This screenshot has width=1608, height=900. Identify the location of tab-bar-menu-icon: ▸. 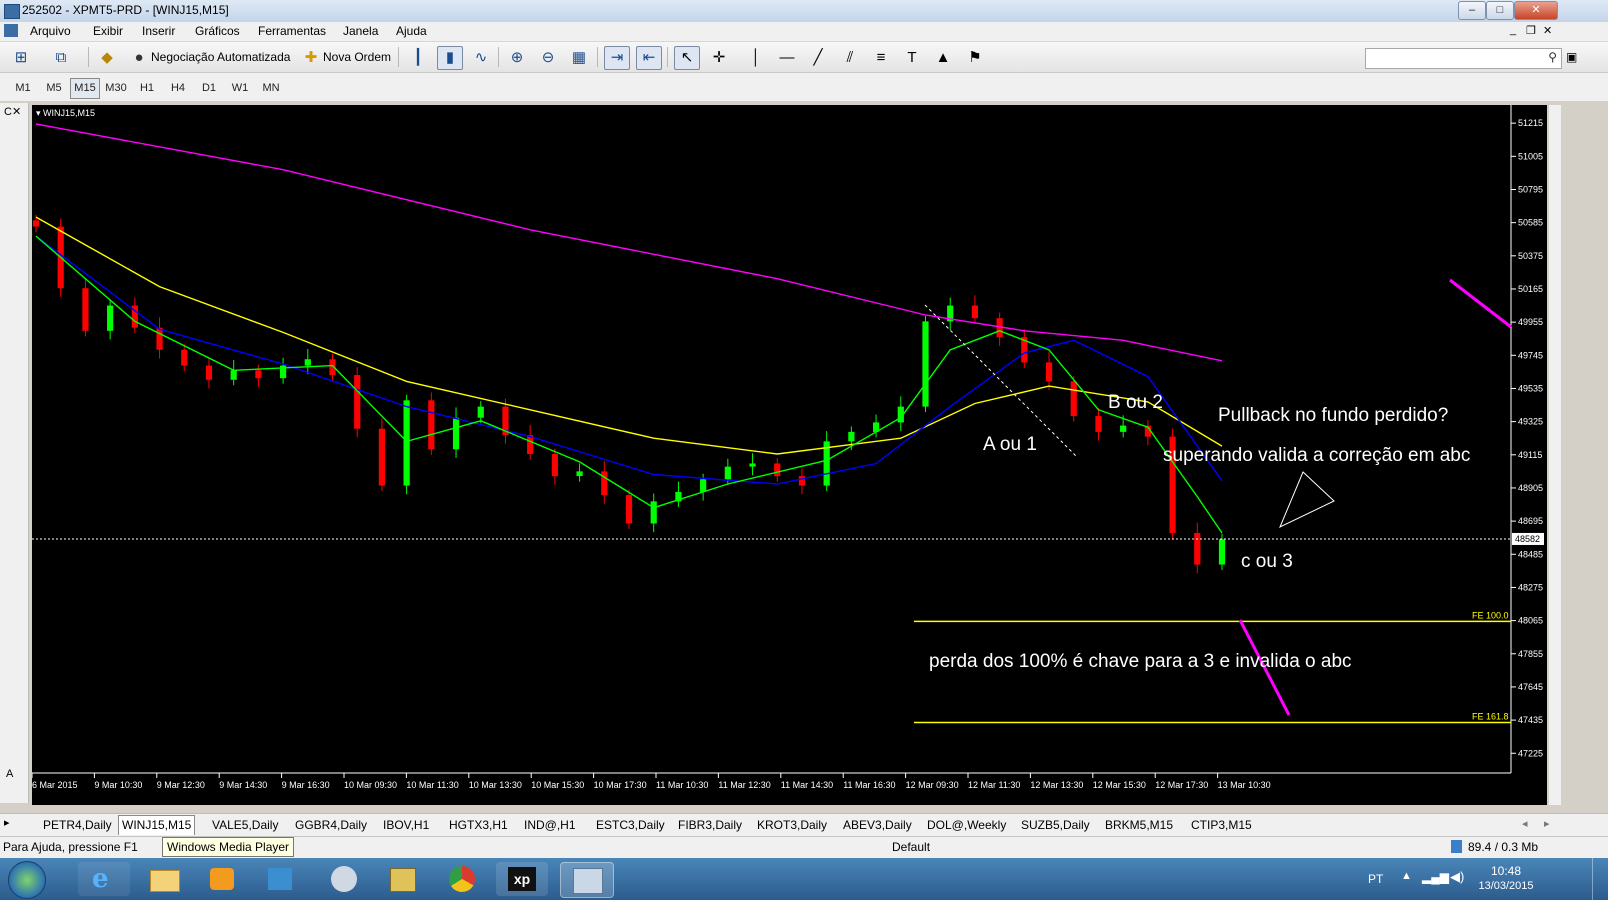
(7, 822).